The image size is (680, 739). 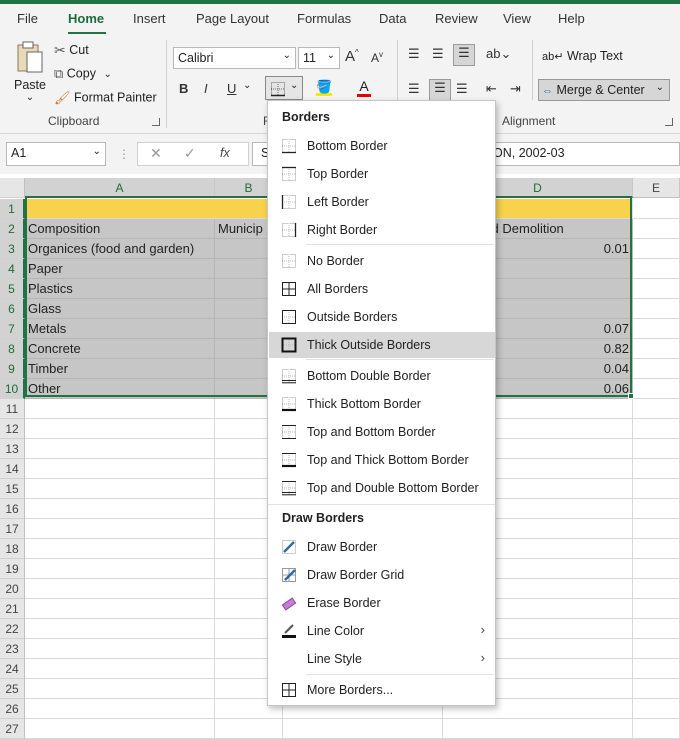 What do you see at coordinates (120, 349) in the screenshot?
I see `data-cell-a: Concrete` at bounding box center [120, 349].